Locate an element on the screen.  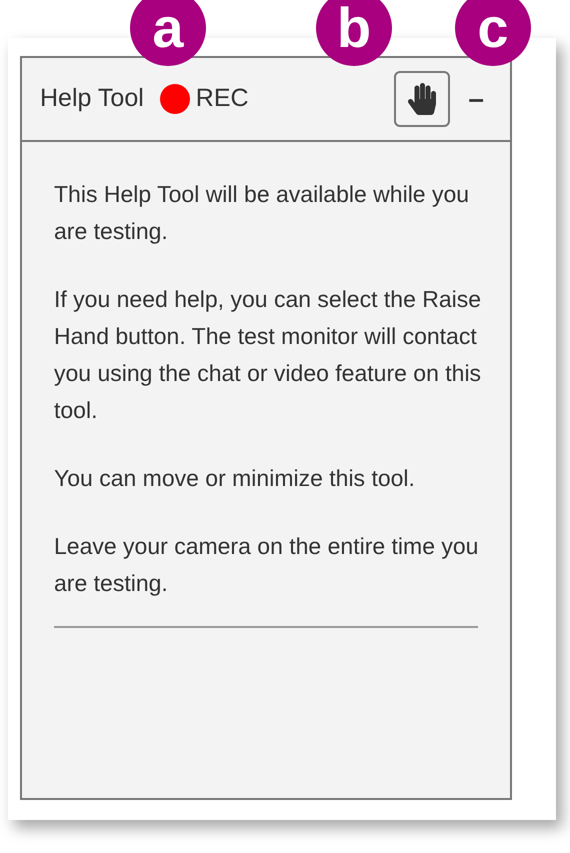
help-paragraph: If you need help, you can select the Raise Hand button. The test monitor will contact you using the chat or video feature on this tool. is located at coordinates (268, 355).